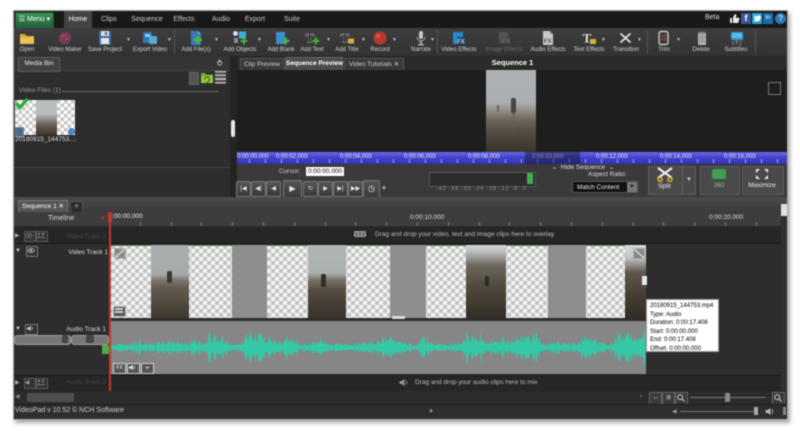 This screenshot has width=800, height=431. Describe the element at coordinates (310, 38) in the screenshot. I see `svg-text: T` at that location.